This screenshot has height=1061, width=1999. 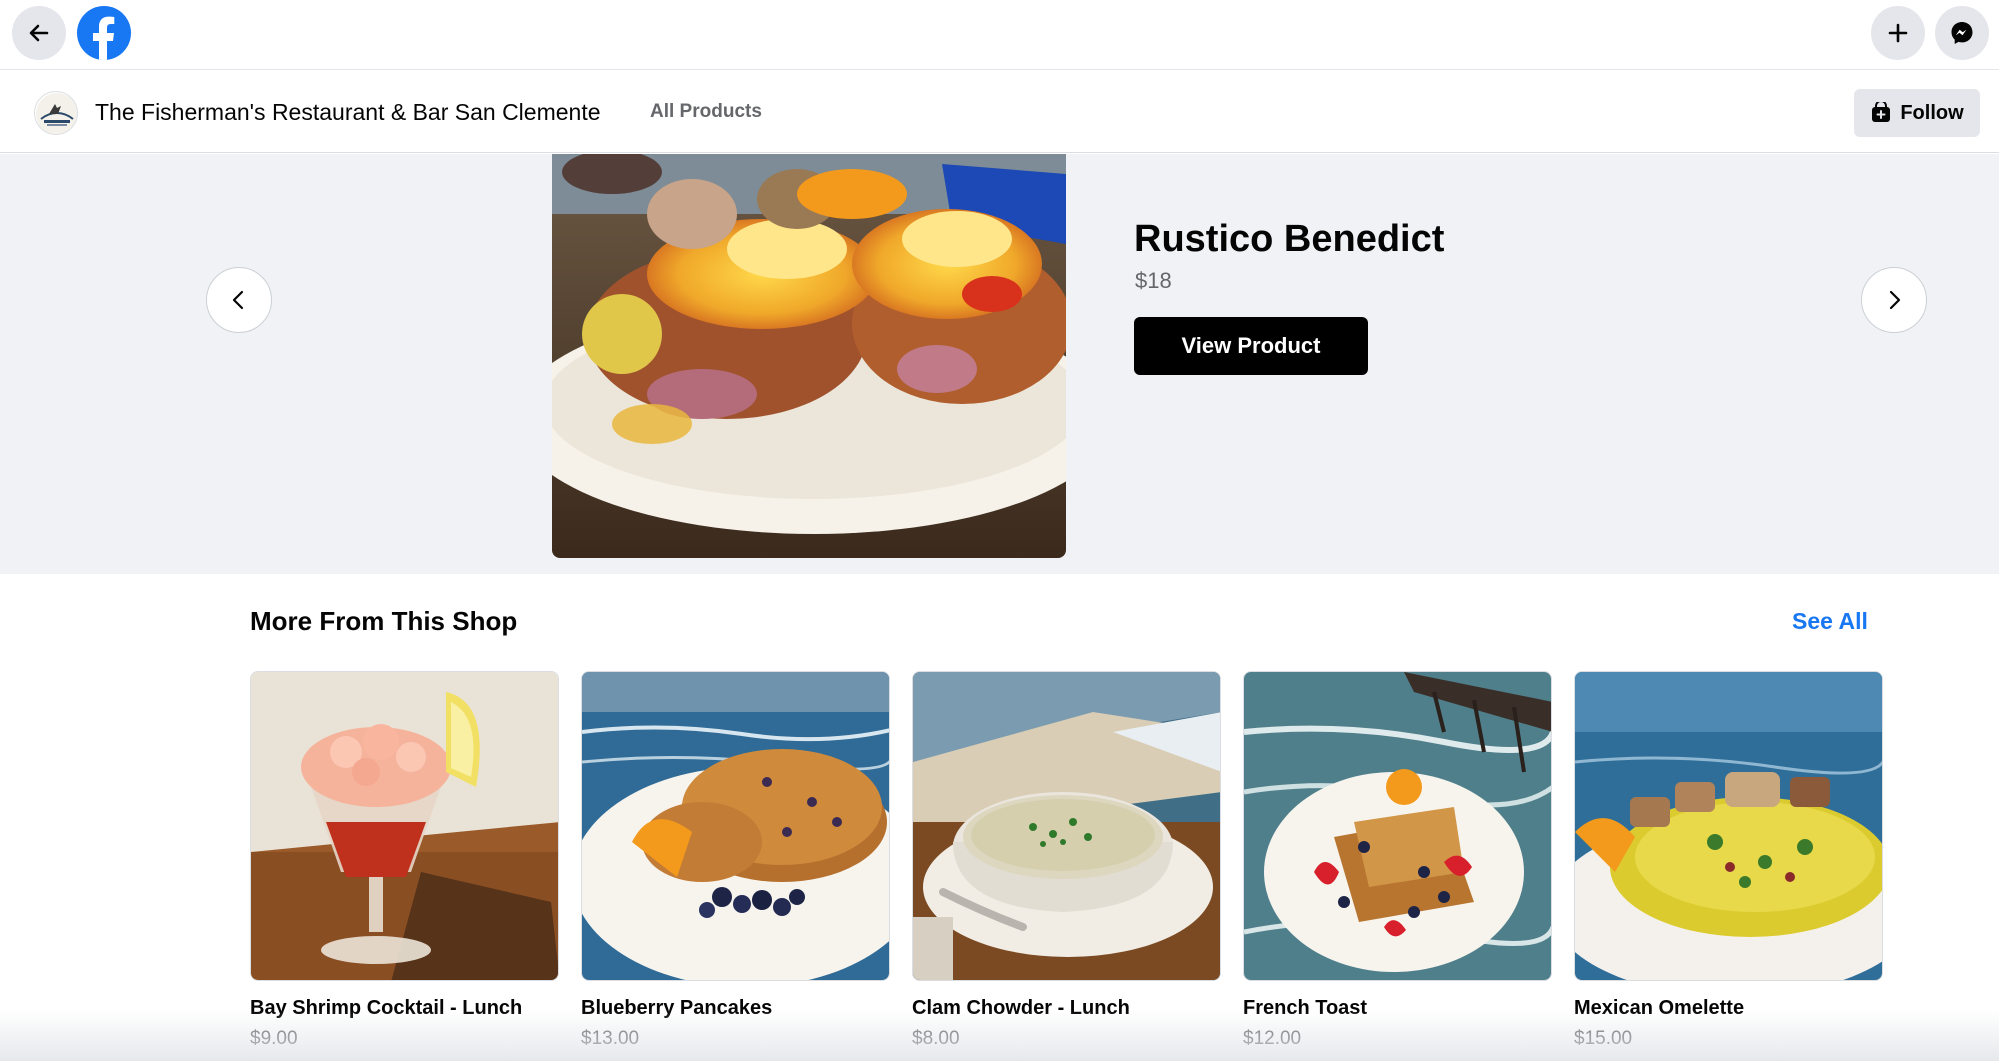 I want to click on featured-product-title: Rustico Benedict, so click(x=1289, y=239).